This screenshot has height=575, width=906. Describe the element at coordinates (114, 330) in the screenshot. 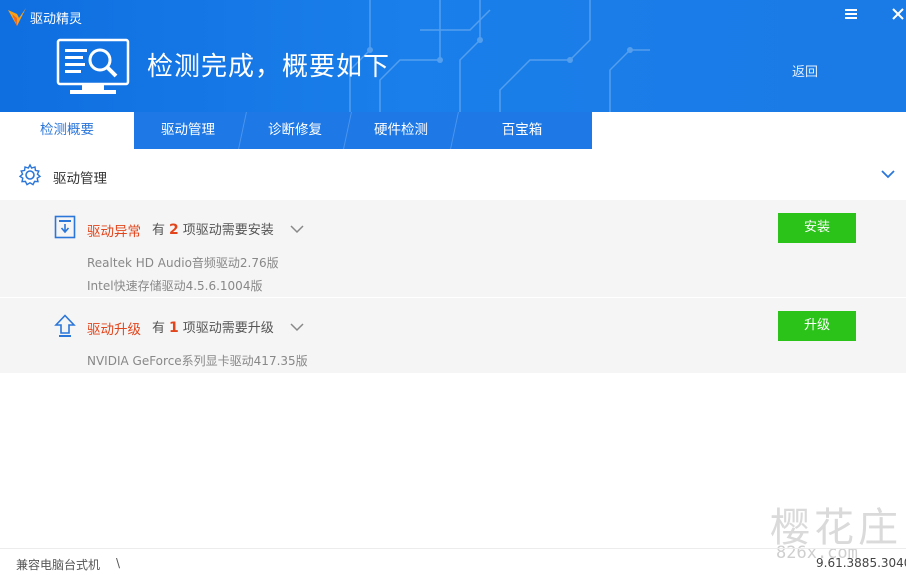

I see `driver-upgrade-title: 驱动升级` at that location.